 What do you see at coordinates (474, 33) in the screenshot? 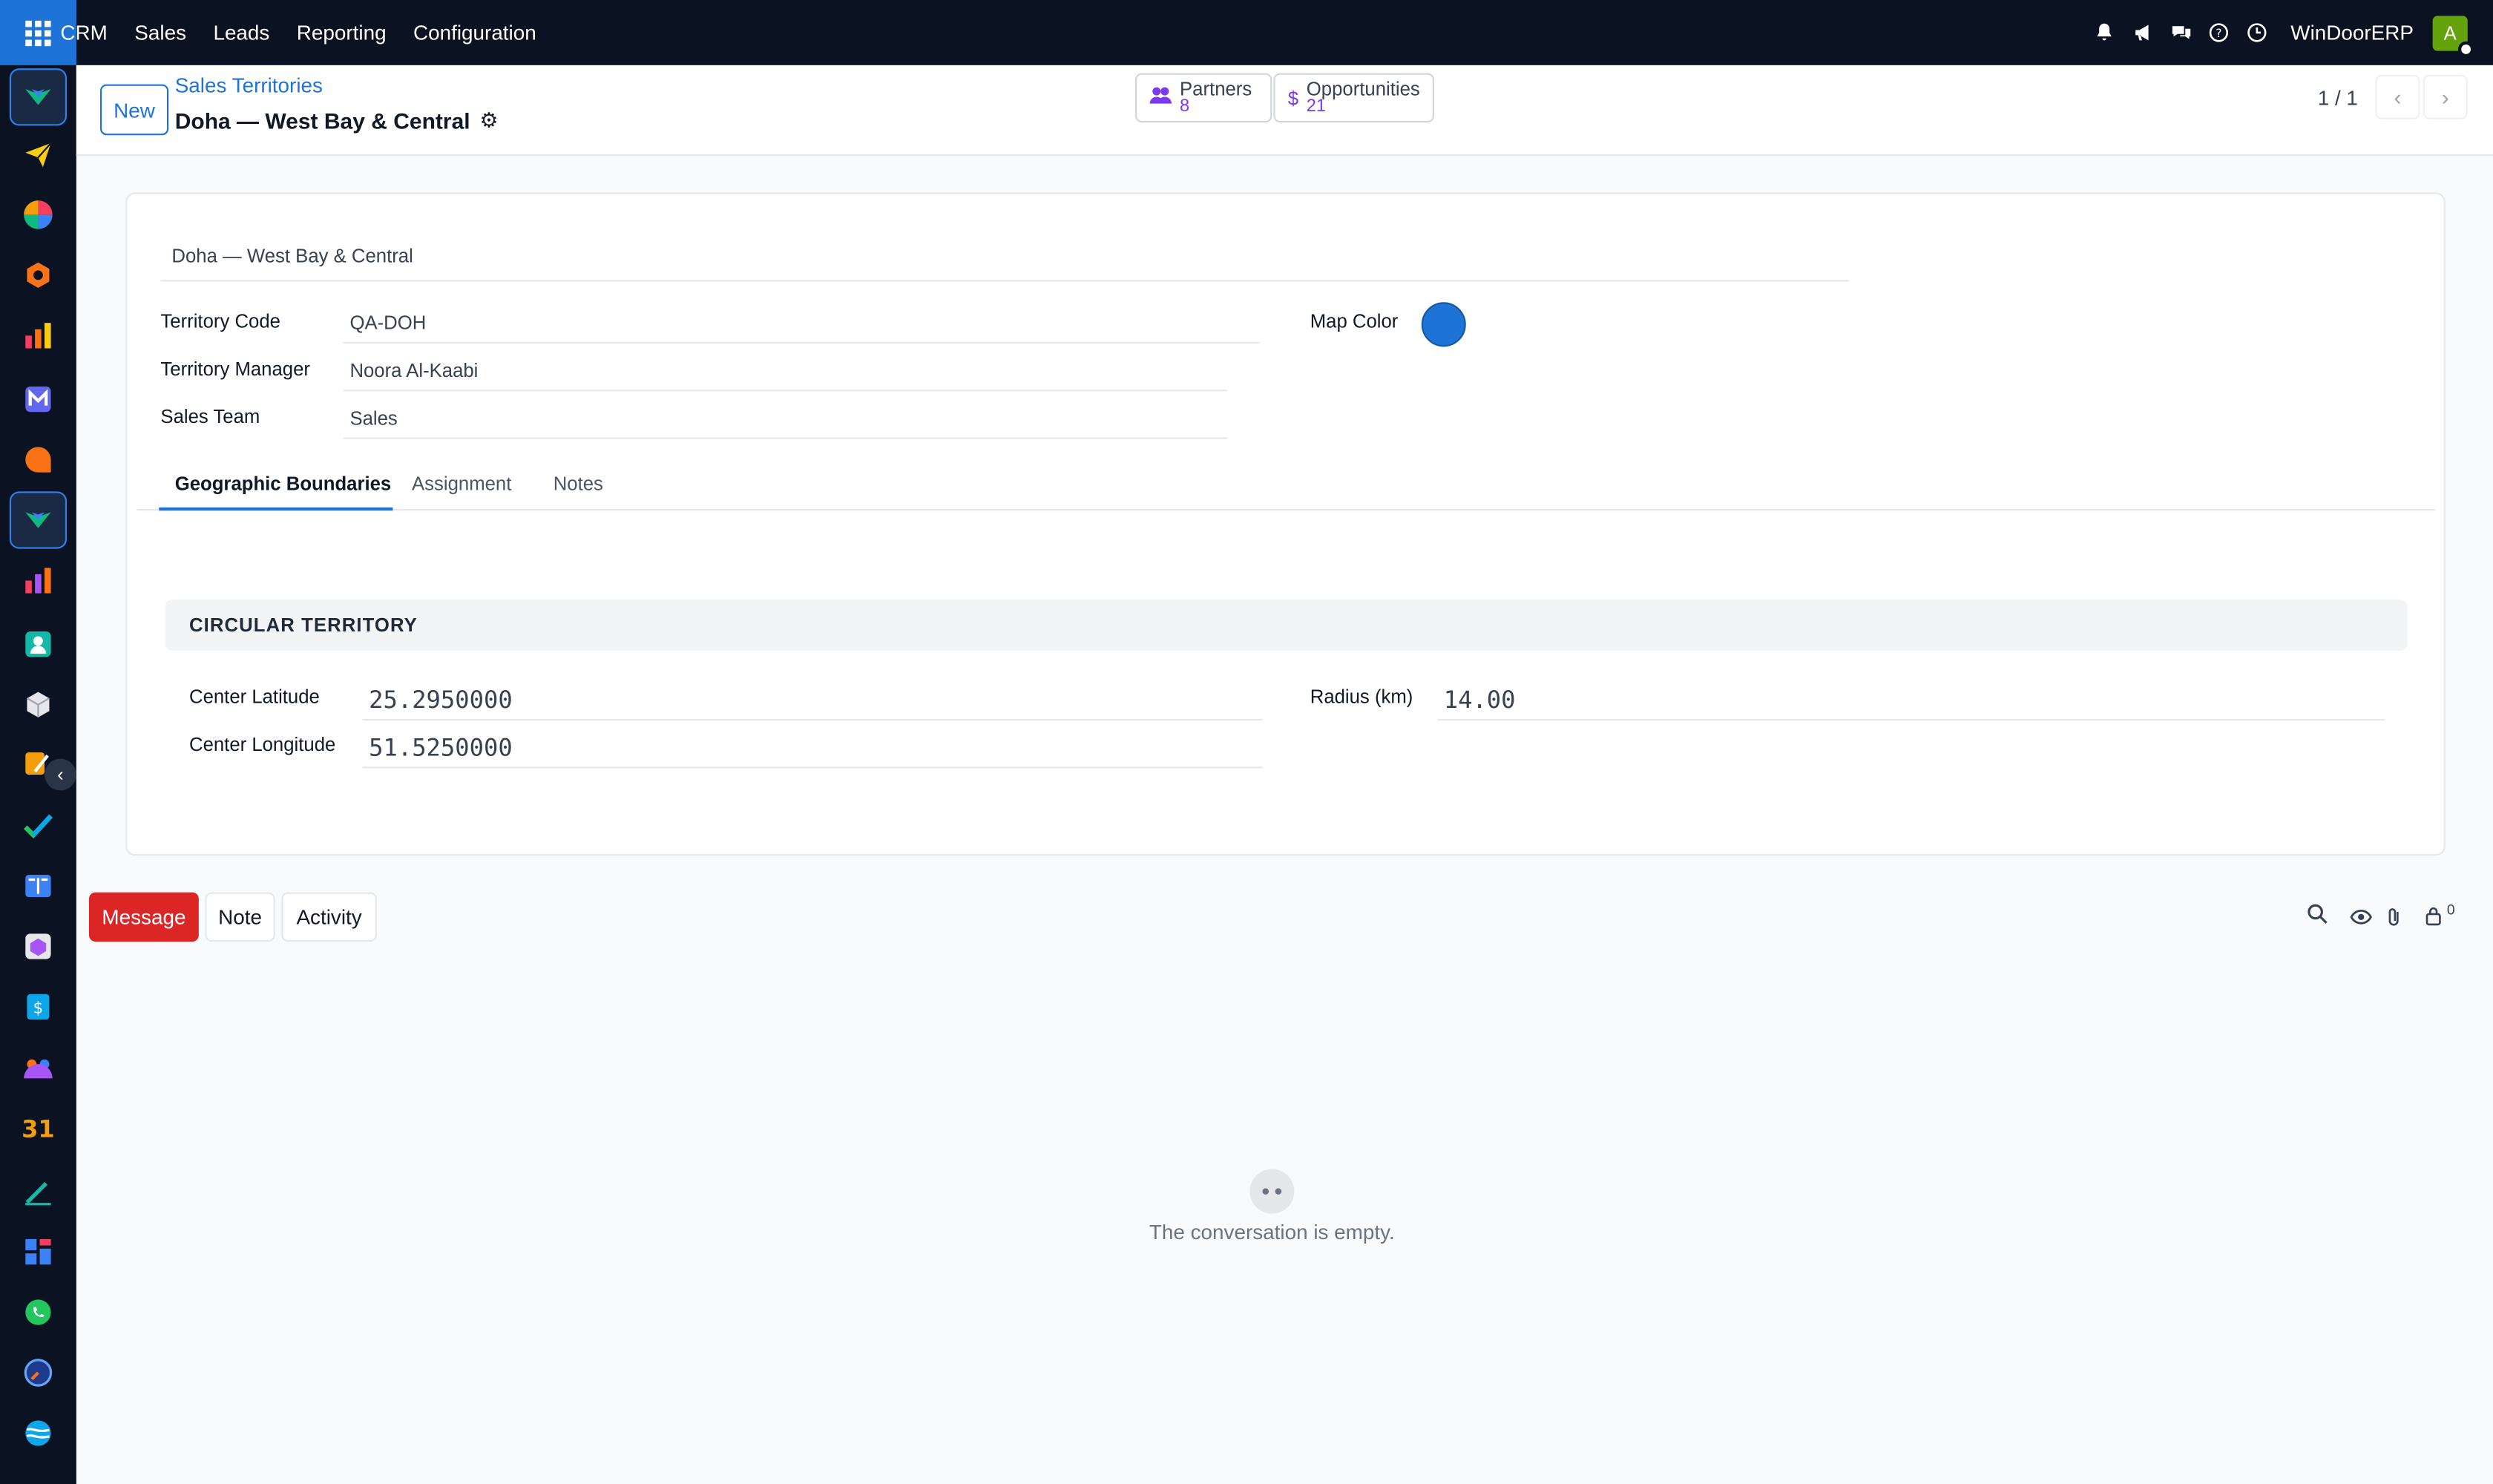
I see `menu-configuration: Configuration` at bounding box center [474, 33].